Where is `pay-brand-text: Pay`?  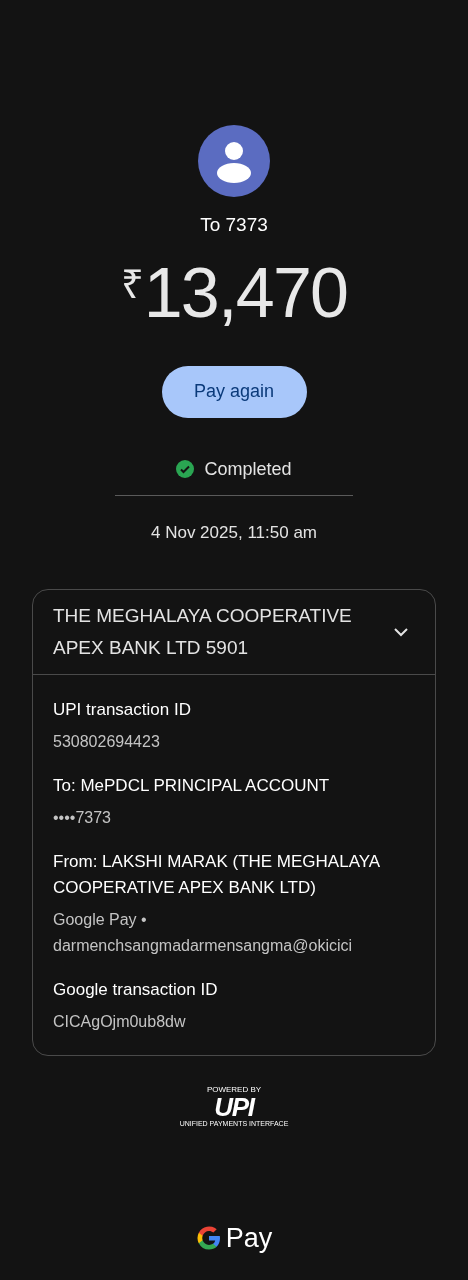 pay-brand-text: Pay is located at coordinates (249, 1238).